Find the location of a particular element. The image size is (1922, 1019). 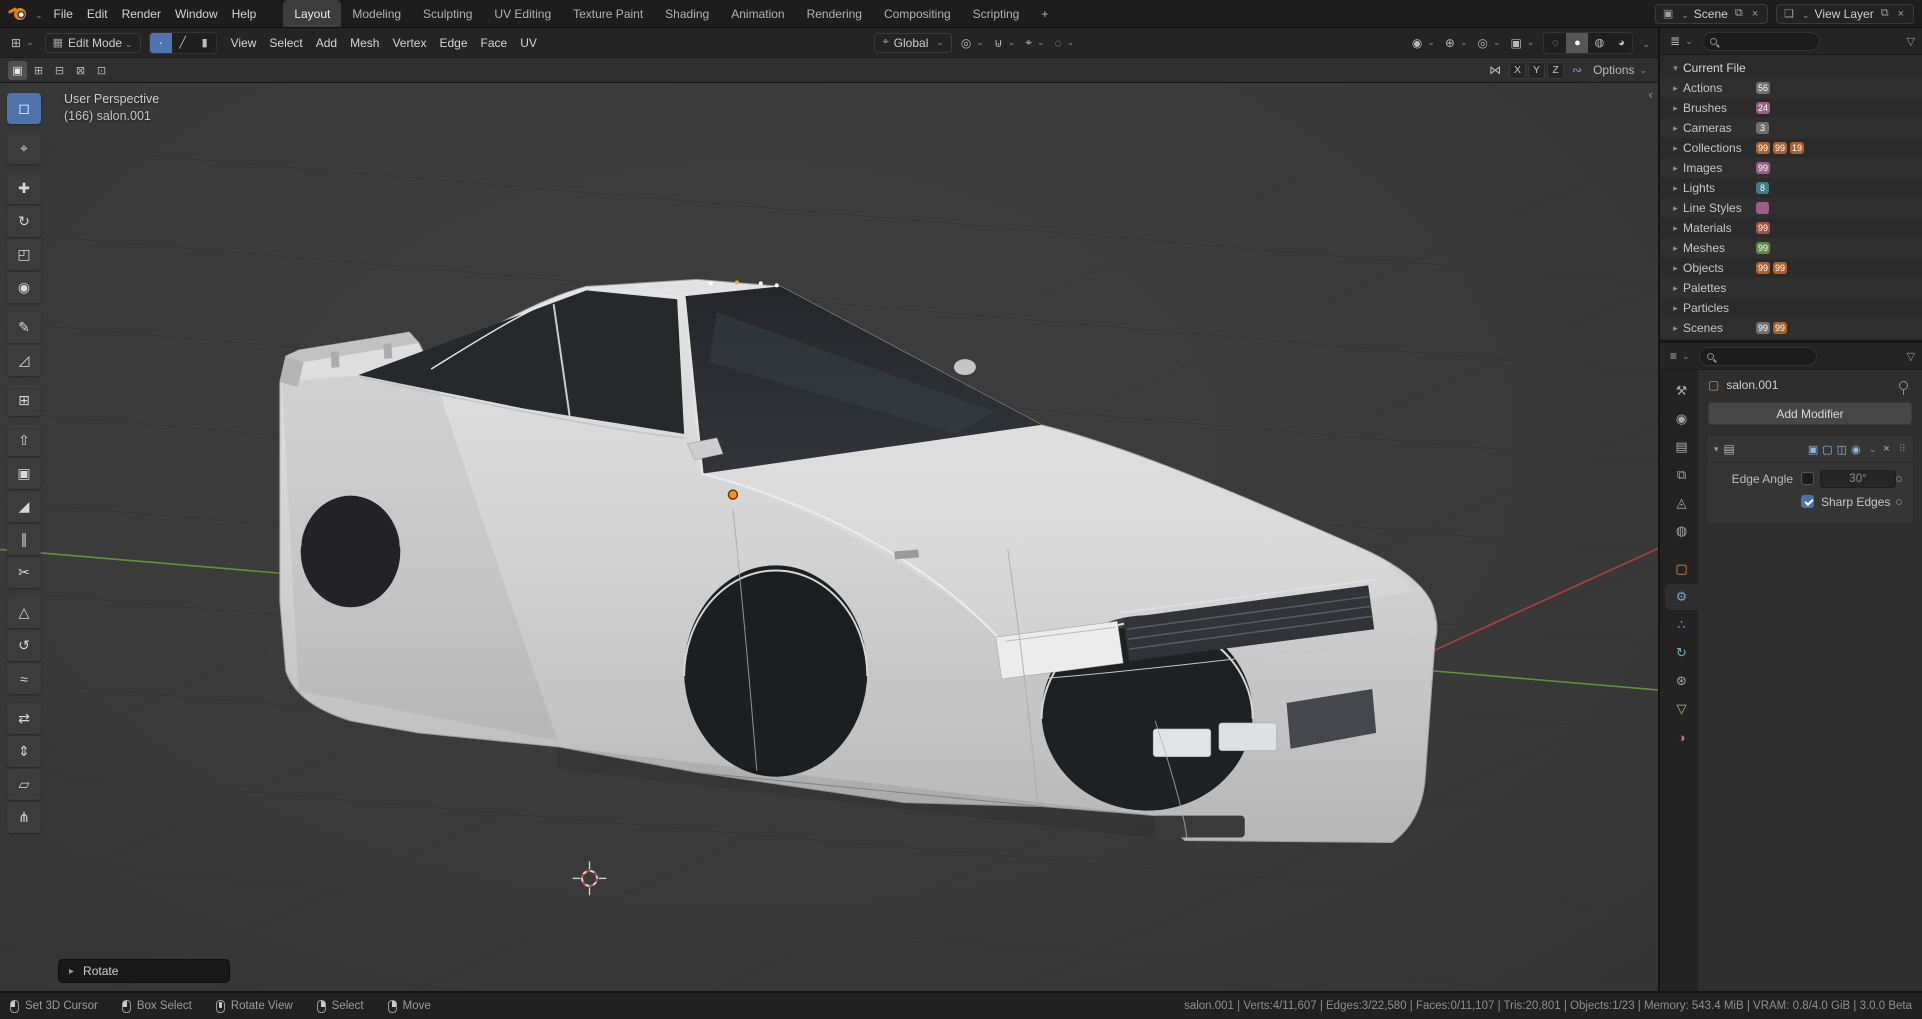

view-layer-browse-chevron-icon is located at coordinates (1804, 14).